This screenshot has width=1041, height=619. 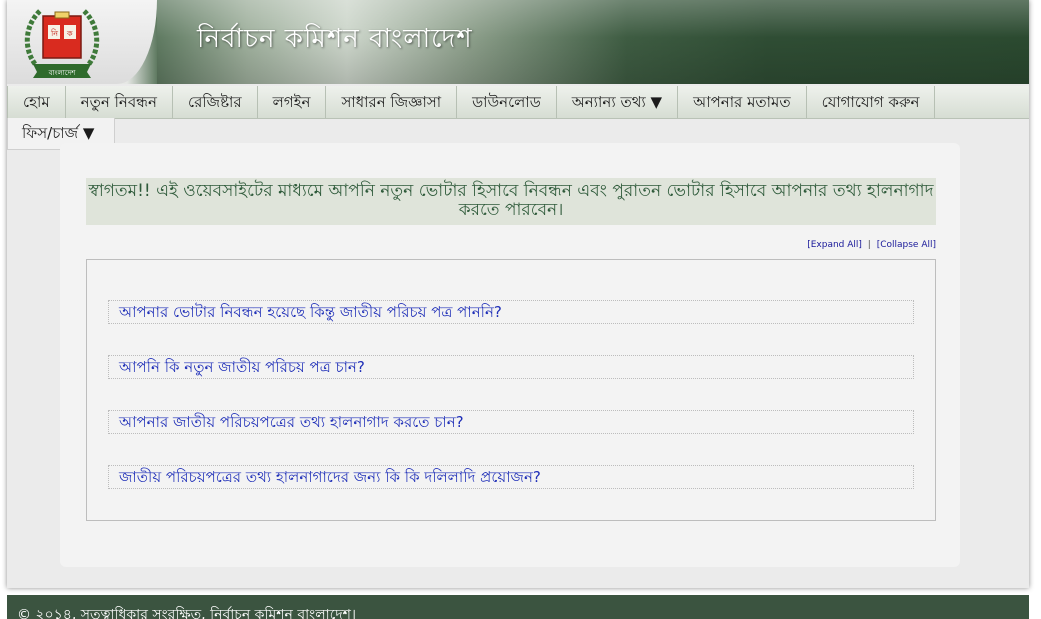 What do you see at coordinates (511, 367) in the screenshot?
I see `faq-item-2: আপনি কি নতুন জাতীয় পরিচয় পত্র চান?` at bounding box center [511, 367].